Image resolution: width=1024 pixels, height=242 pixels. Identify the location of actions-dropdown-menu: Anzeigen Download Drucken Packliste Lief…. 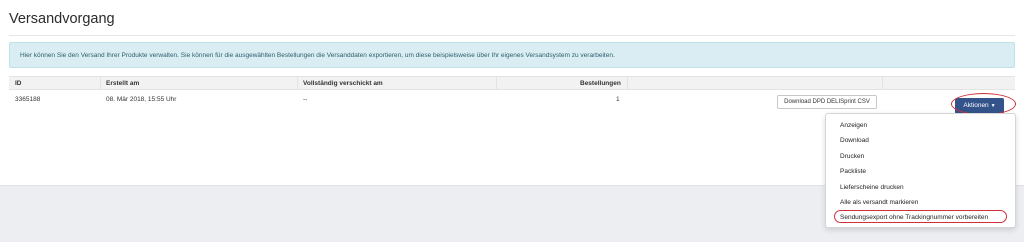
(920, 170).